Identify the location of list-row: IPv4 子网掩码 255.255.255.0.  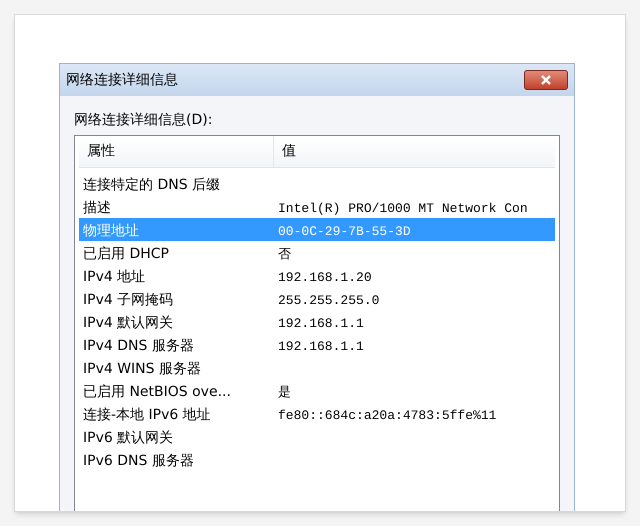
(317, 298).